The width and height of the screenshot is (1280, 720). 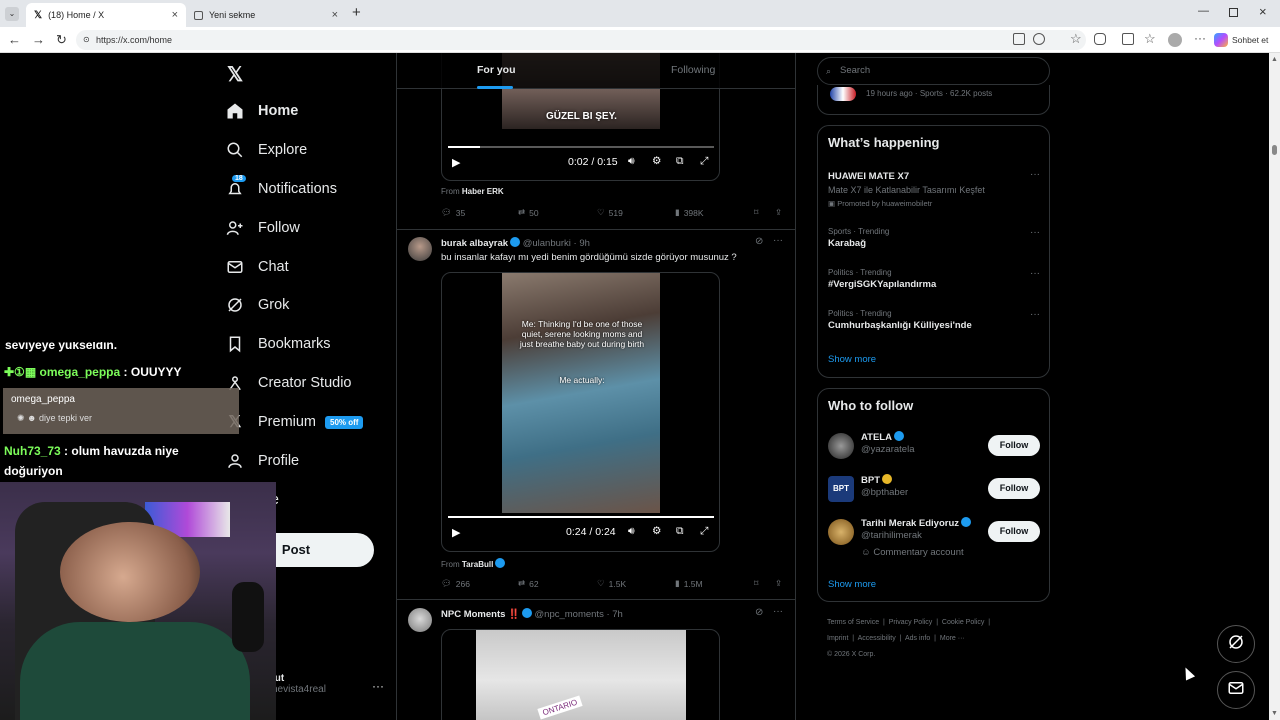 What do you see at coordinates (1150, 39) in the screenshot?
I see `favorites-icon: ☆` at bounding box center [1150, 39].